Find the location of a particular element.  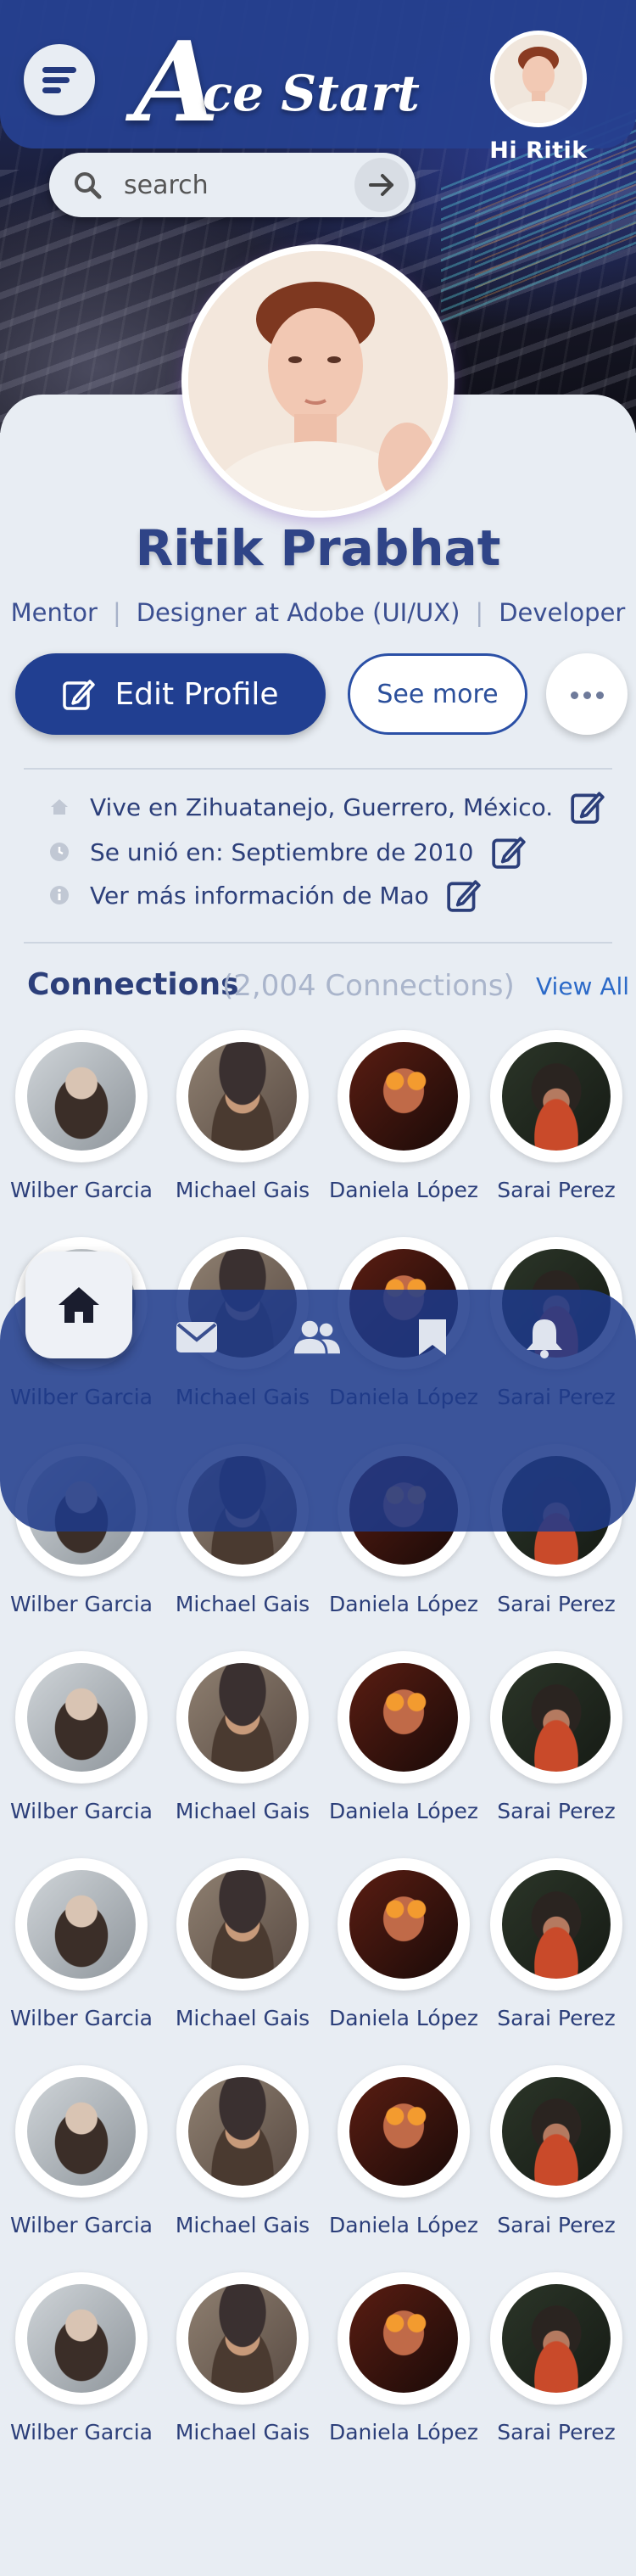

info-row-joined: Se unió en: Septiembre de 2010 is located at coordinates (288, 852).